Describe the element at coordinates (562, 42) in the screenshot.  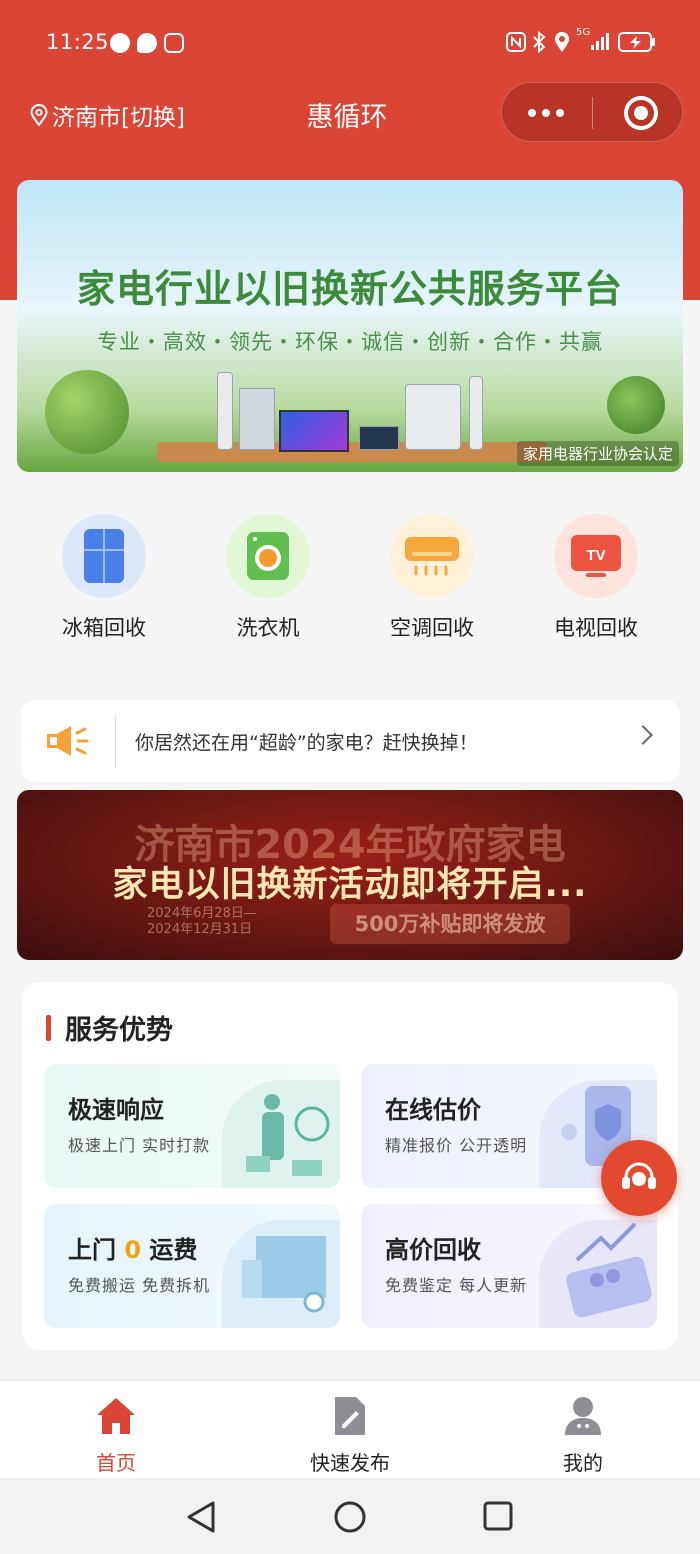
I see `location-icon` at that location.